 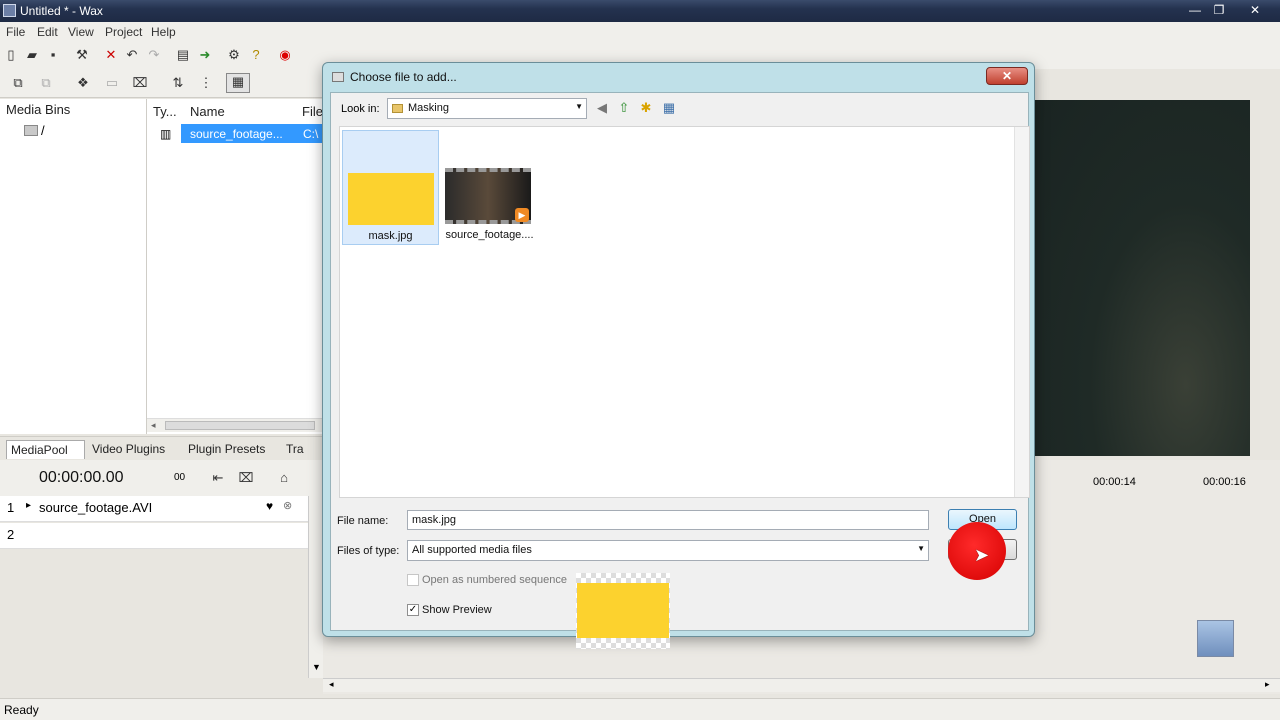 I want to click on media-bins-header: Media Bins, so click(x=38, y=109).